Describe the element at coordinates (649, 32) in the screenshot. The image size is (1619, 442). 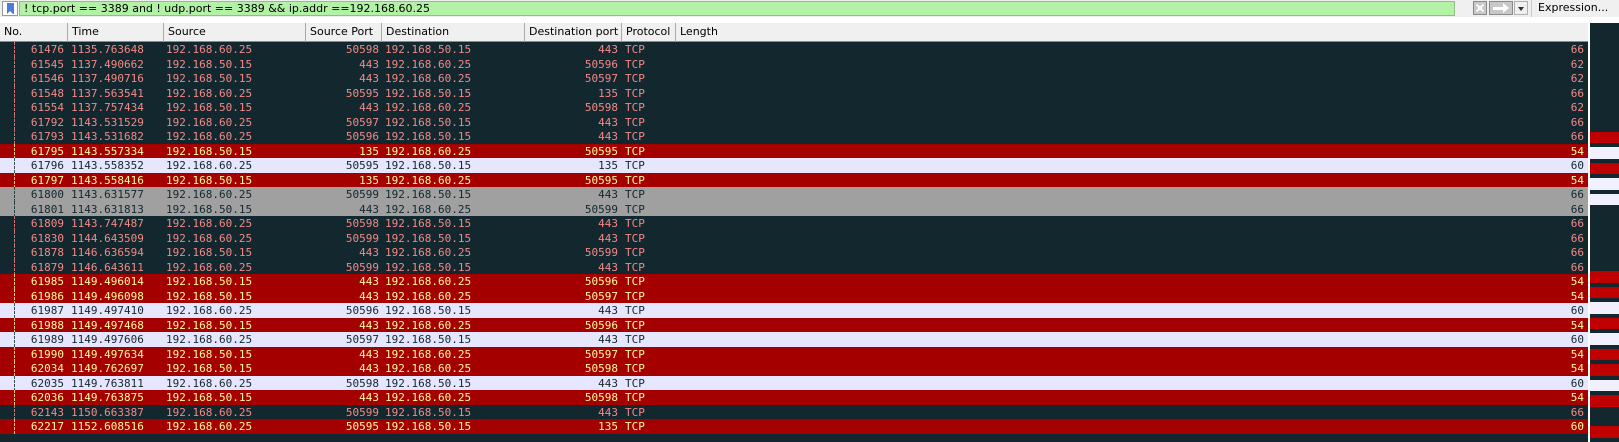
I see `column-header-protocol: Protocol` at that location.